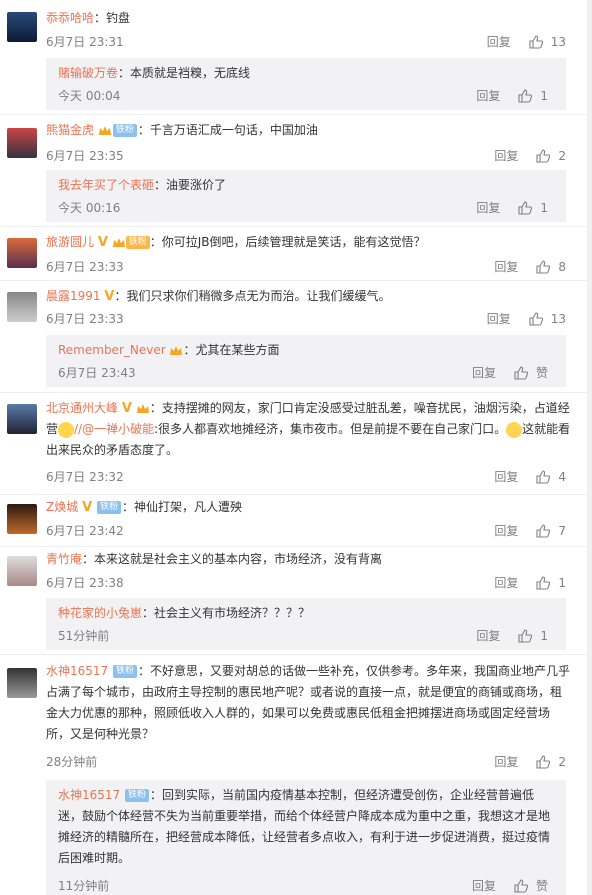 The height and width of the screenshot is (895, 592). Describe the element at coordinates (70, 130) in the screenshot. I see `user-name: 熊猫金虎` at that location.